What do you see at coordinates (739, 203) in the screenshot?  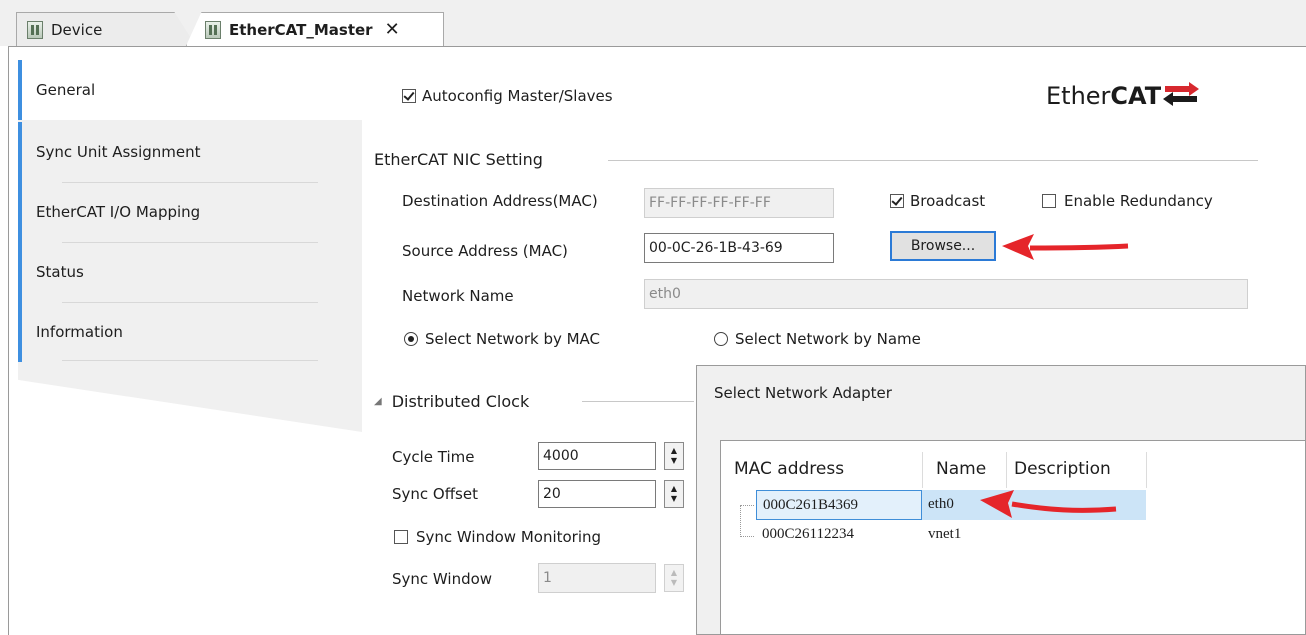 I see `dest-address-field: FF-FF-FF-FF-FF-FF` at bounding box center [739, 203].